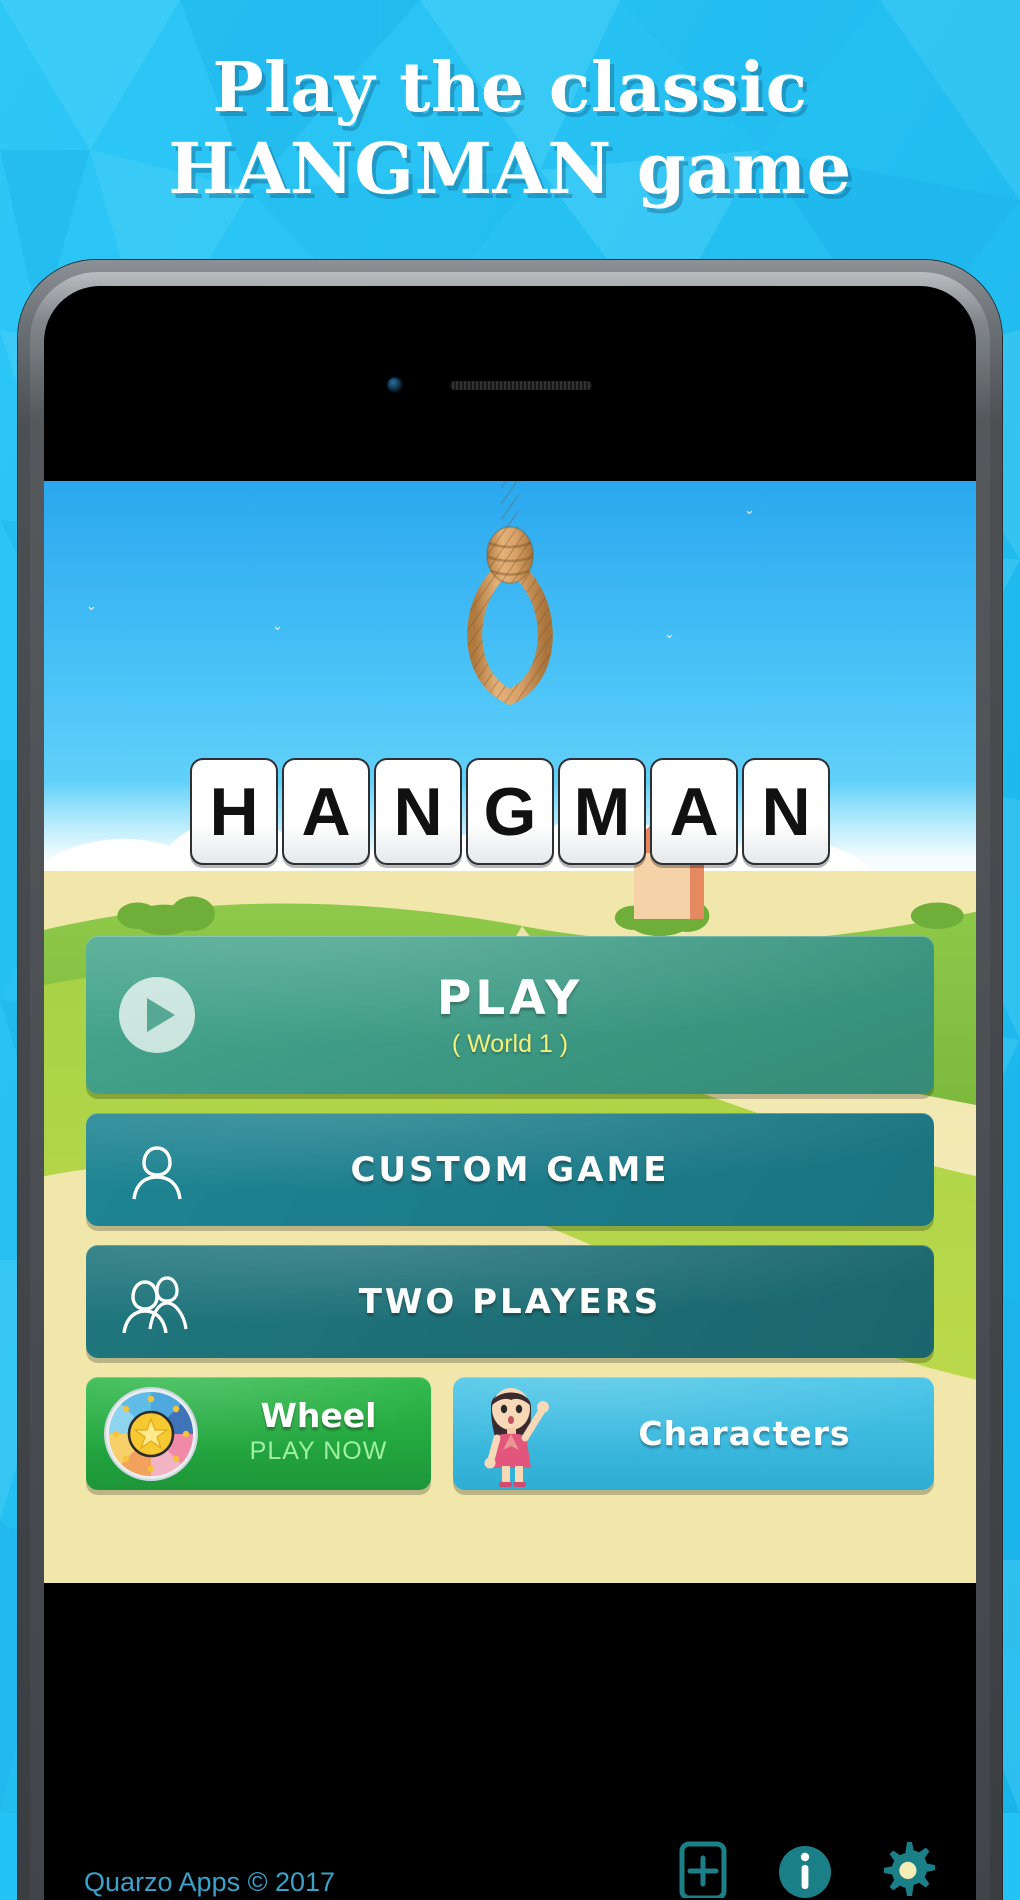  I want to click on two-players-button: TWO PLAYERS, so click(510, 1301).